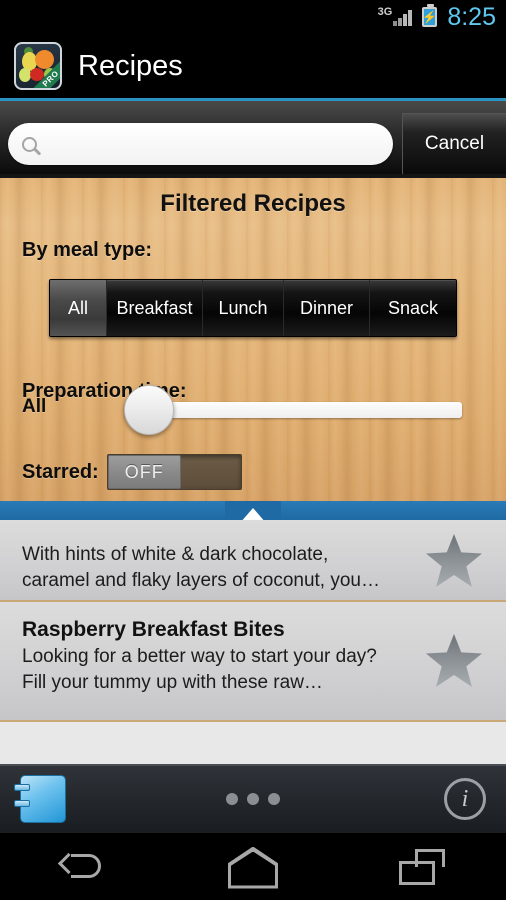 Image resolution: width=506 pixels, height=900 pixels. I want to click on app-title-bar: PRO Recipes, so click(253, 66).